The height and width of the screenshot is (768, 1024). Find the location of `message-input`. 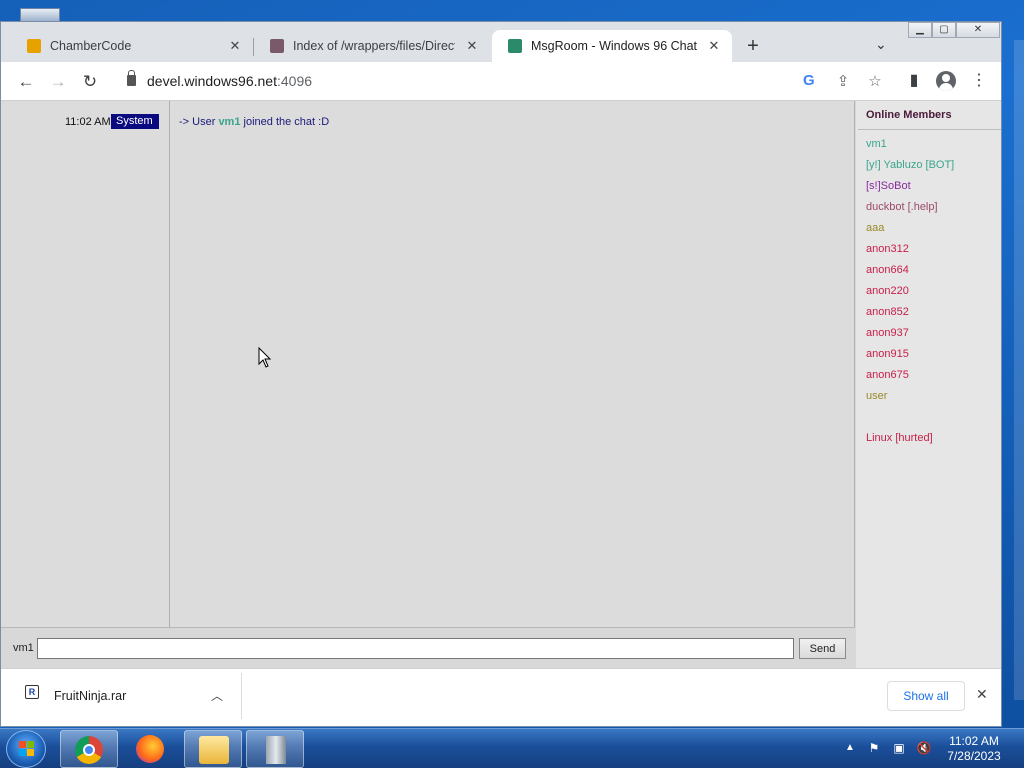

message-input is located at coordinates (415, 648).